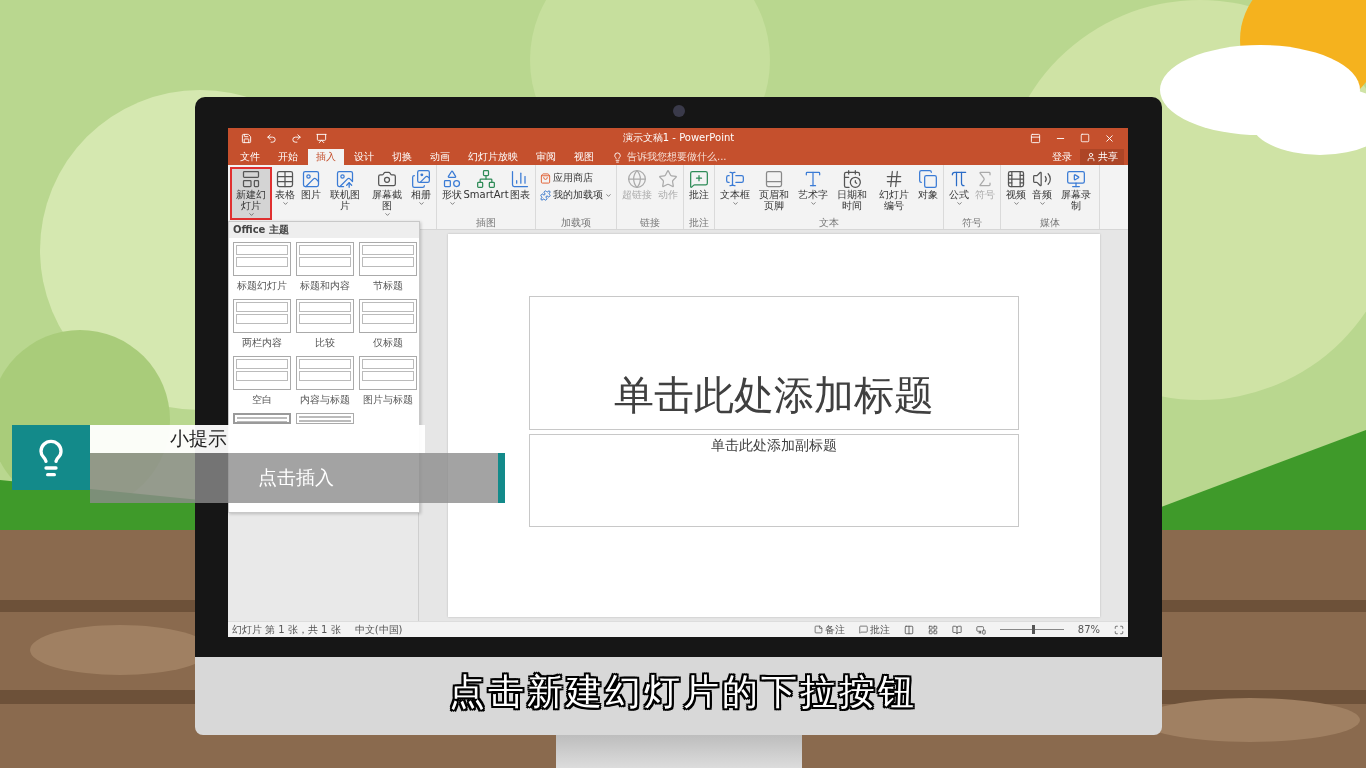 The image size is (1366, 768). I want to click on ribbon-button: 公式, so click(959, 188).